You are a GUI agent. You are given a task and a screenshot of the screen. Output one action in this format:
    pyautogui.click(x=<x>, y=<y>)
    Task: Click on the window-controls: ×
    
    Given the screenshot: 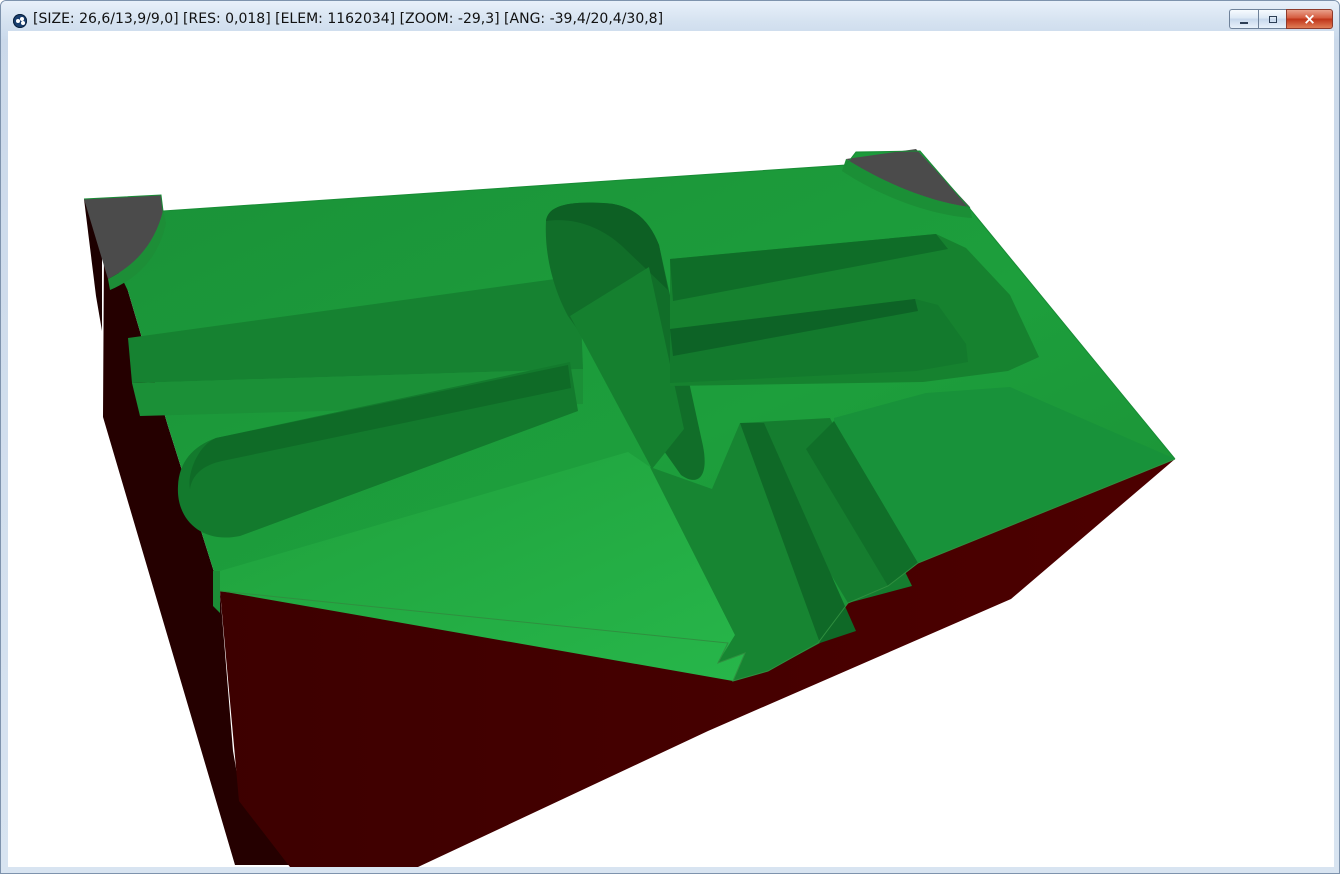 What is the action you would take?
    pyautogui.click(x=1281, y=19)
    